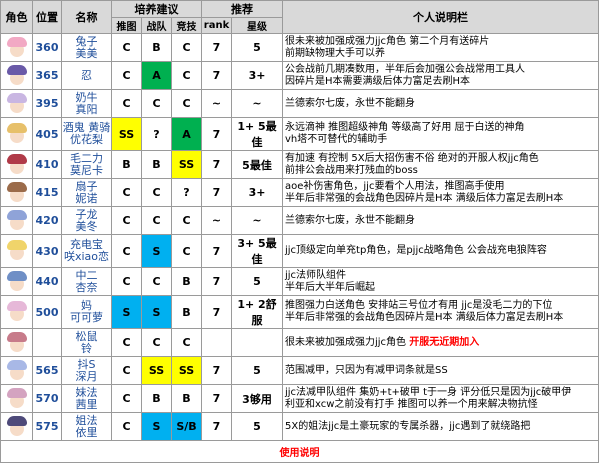  What do you see at coordinates (440, 342) in the screenshot?
I see `note-cell: 很未来被加强成强力jjc角色 开服无近期加入` at bounding box center [440, 342].